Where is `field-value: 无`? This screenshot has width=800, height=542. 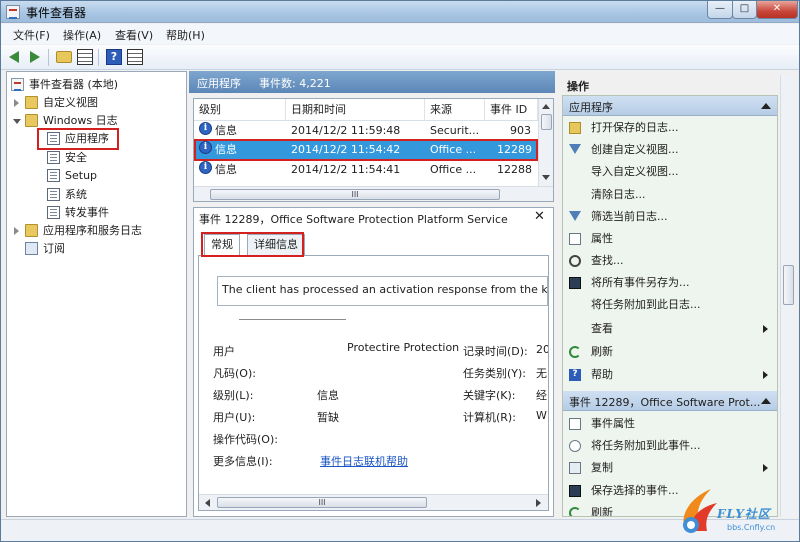 field-value: 无 is located at coordinates (541, 373).